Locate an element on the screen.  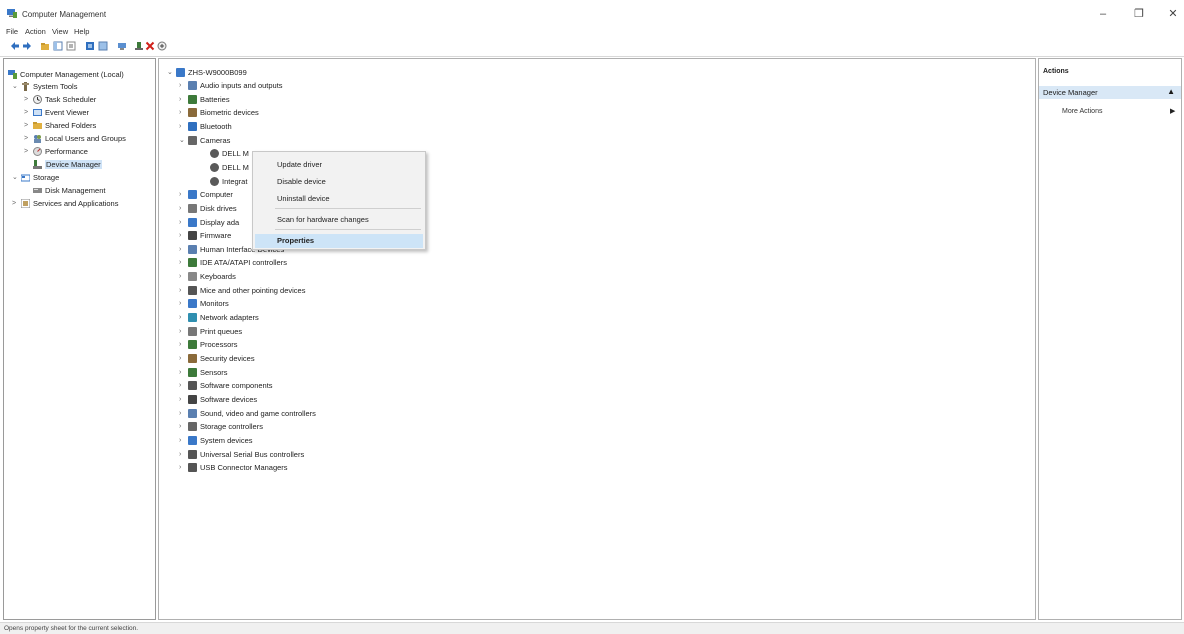
disk-drive-icon is located at coordinates (192, 208).